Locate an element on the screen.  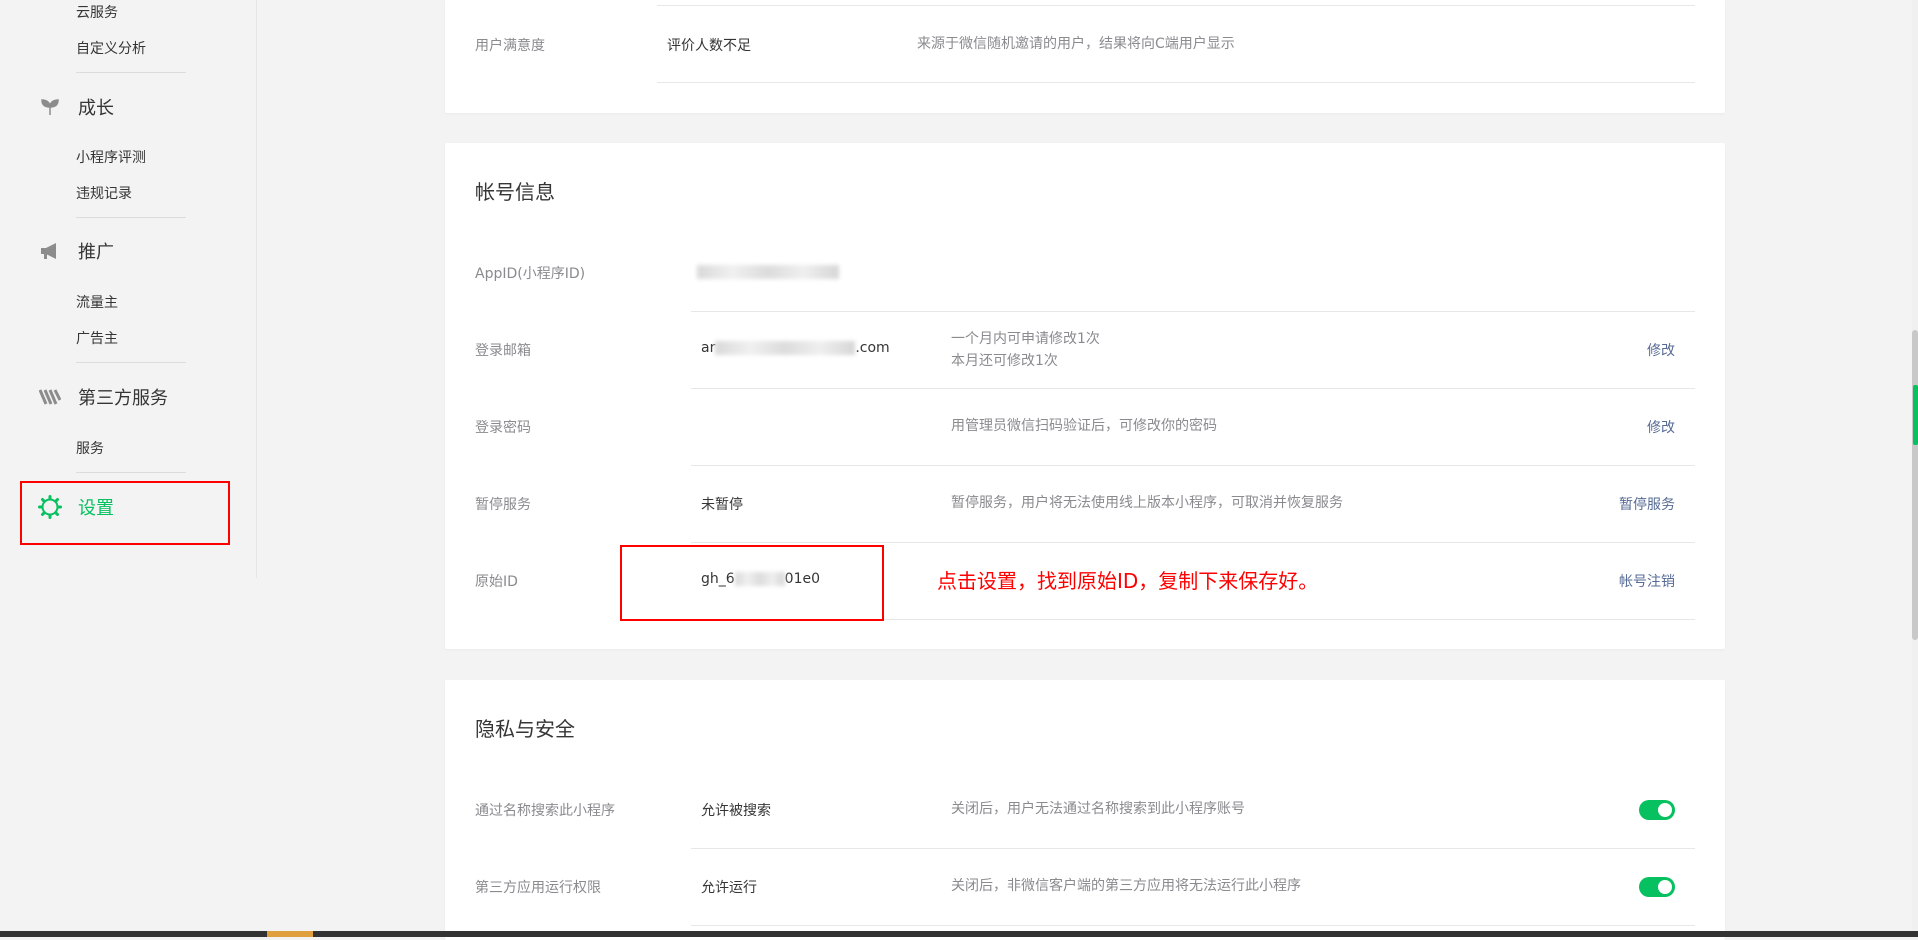
third-party-run-label: 第三方应用运行权限 is located at coordinates (538, 888).